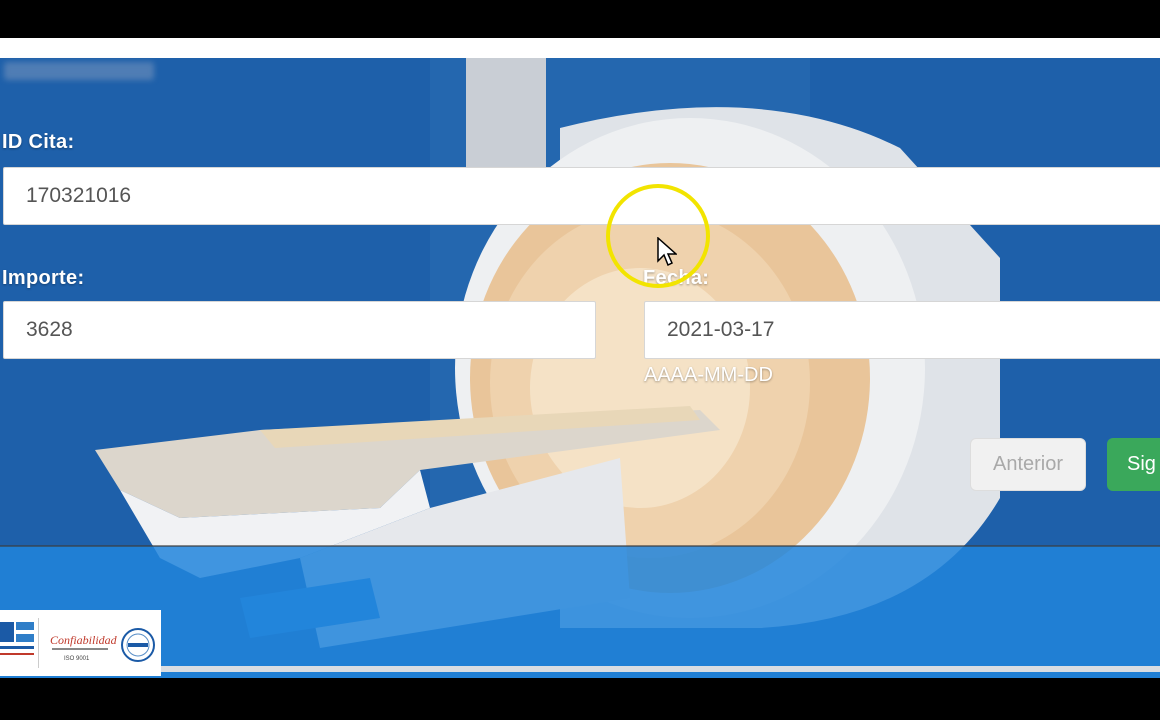  What do you see at coordinates (43, 278) in the screenshot?
I see `importe-label: Importe:` at bounding box center [43, 278].